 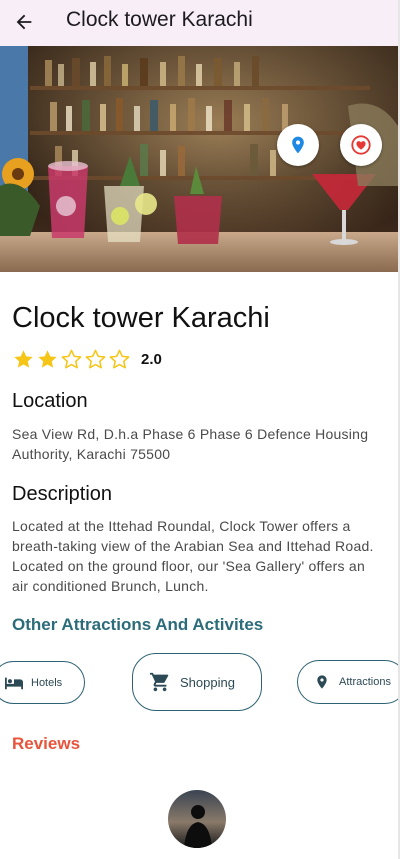 What do you see at coordinates (207, 682) in the screenshot?
I see `chip-shopping-label: Shopping` at bounding box center [207, 682].